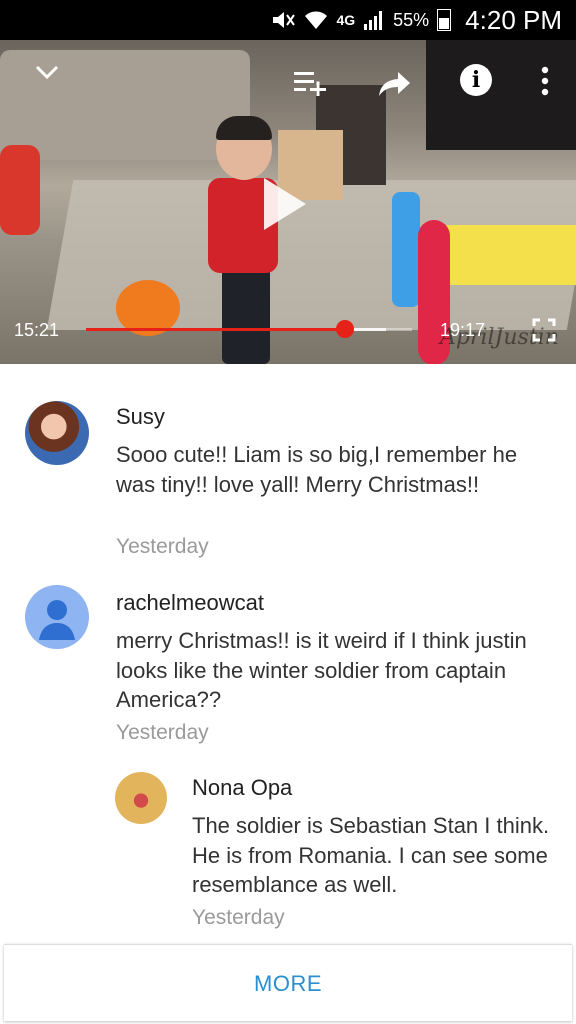 Image resolution: width=576 pixels, height=1024 pixels. I want to click on wifi-icon, so click(316, 20).